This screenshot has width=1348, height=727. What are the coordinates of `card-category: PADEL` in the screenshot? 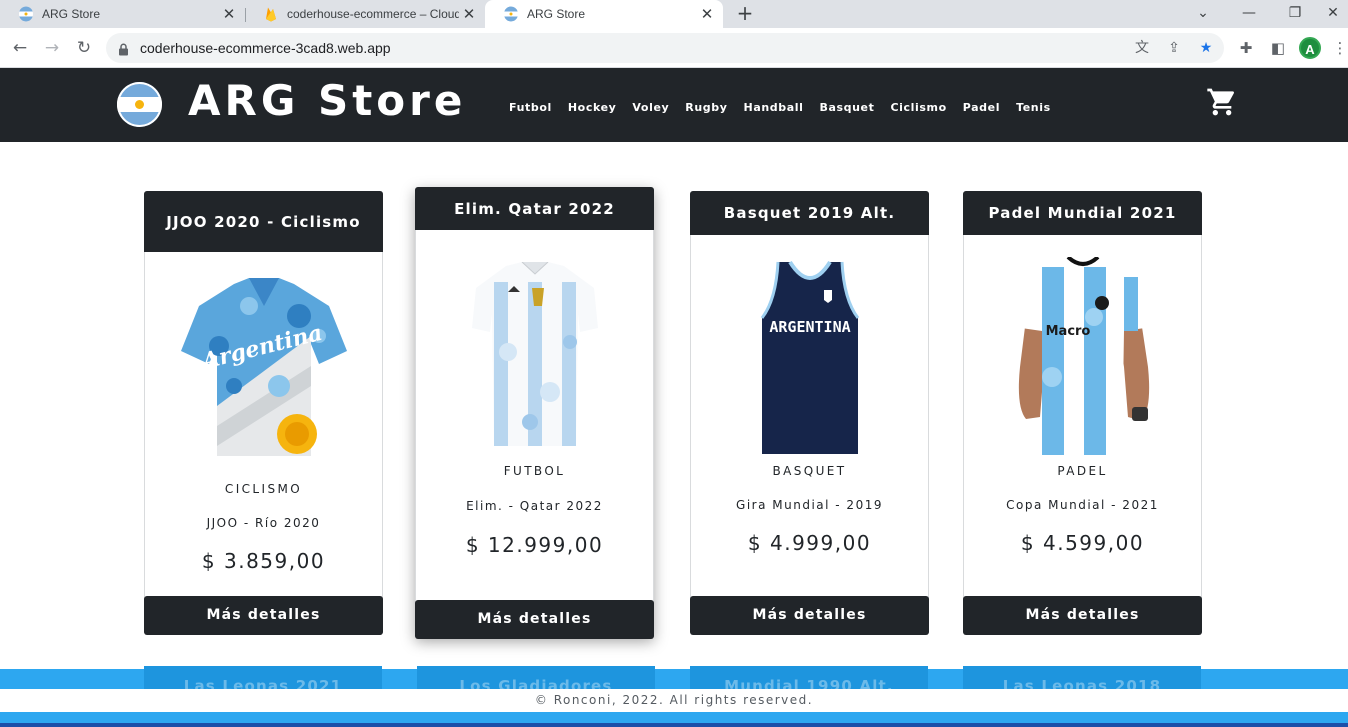 It's located at (1082, 471).